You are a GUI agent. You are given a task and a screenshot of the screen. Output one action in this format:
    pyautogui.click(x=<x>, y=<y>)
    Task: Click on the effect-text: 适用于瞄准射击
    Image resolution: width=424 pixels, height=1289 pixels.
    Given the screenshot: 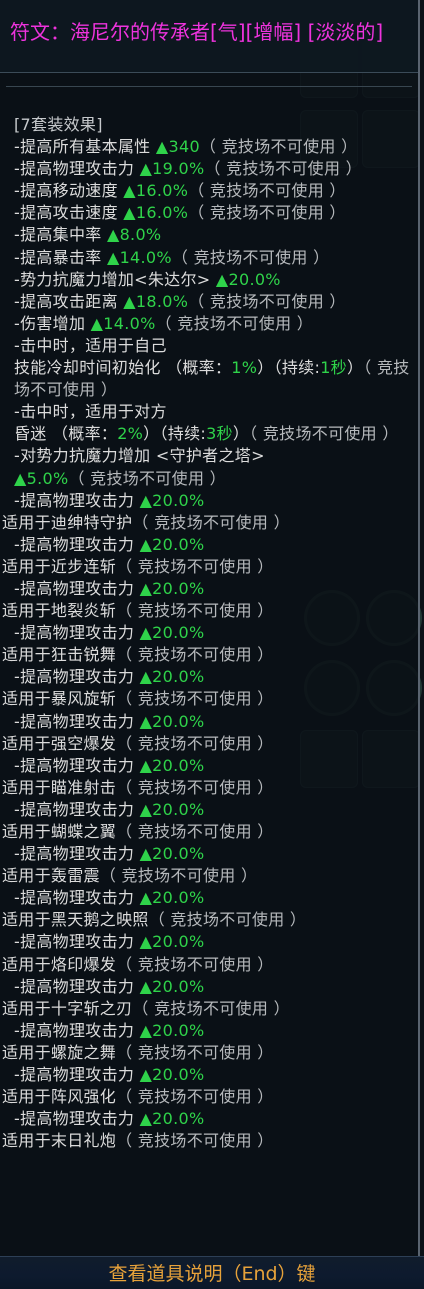 What is the action you would take?
    pyautogui.click(x=59, y=787)
    